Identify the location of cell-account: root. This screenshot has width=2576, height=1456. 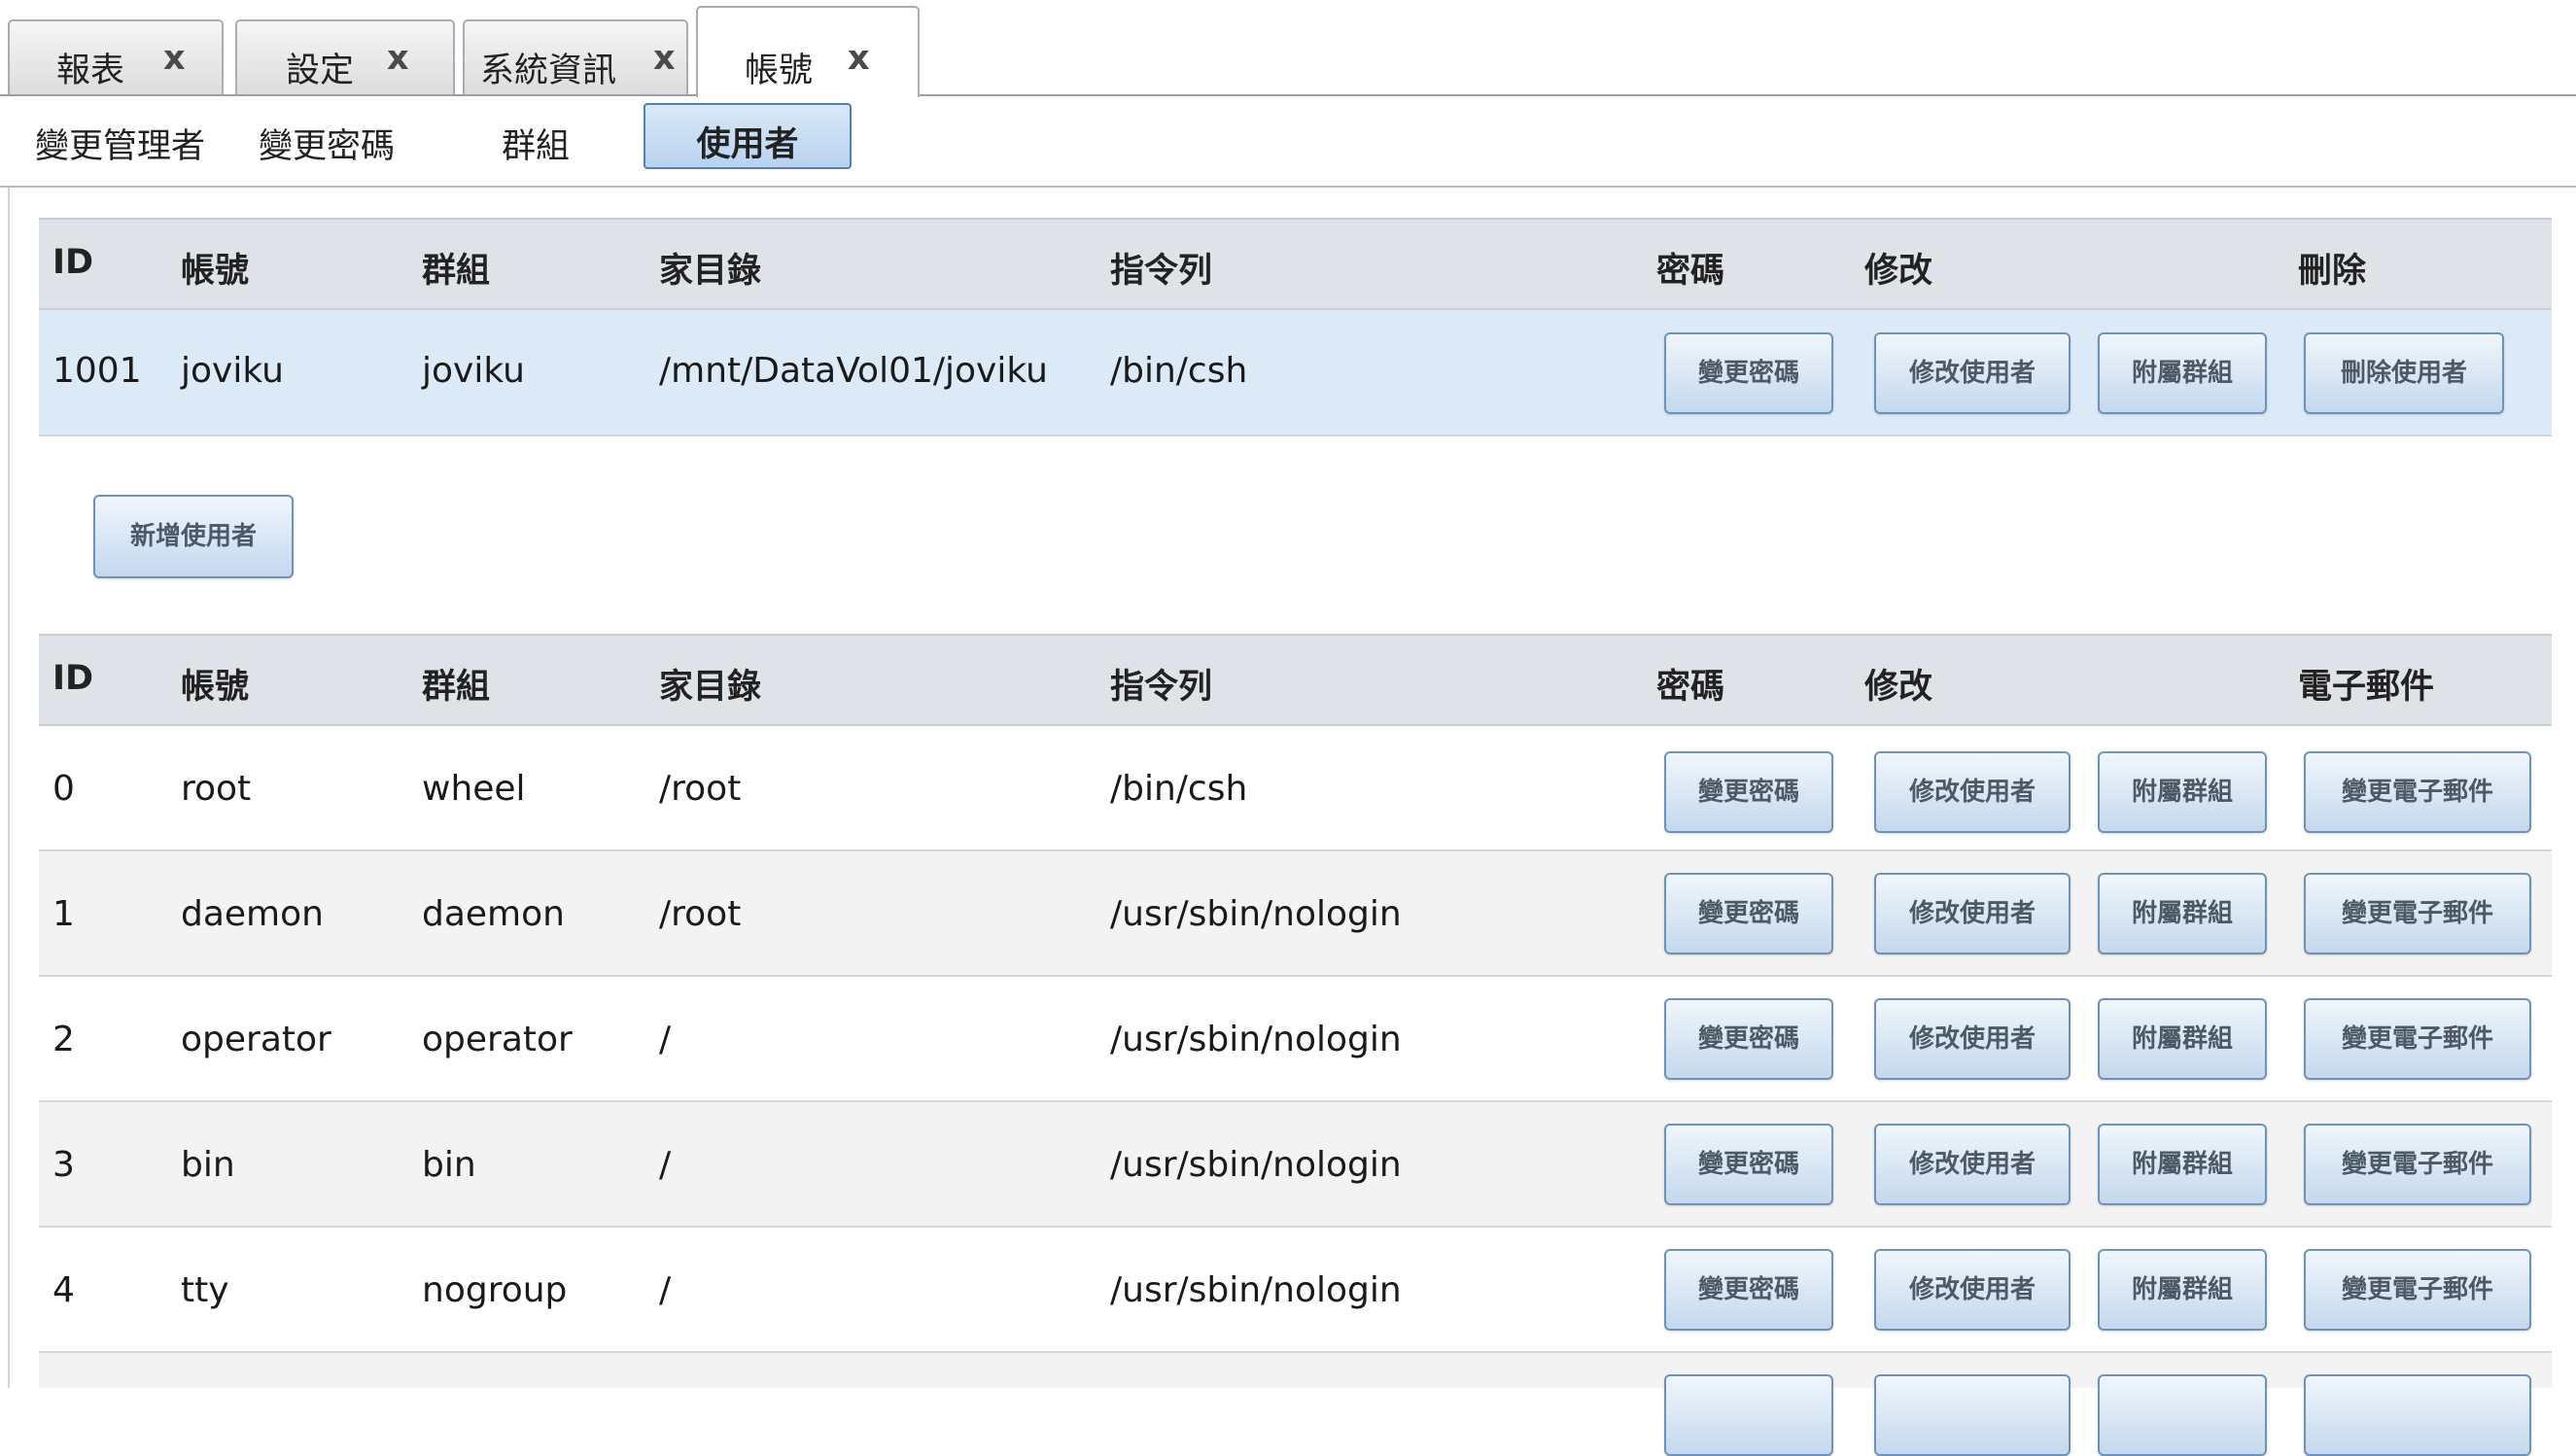
(216, 789).